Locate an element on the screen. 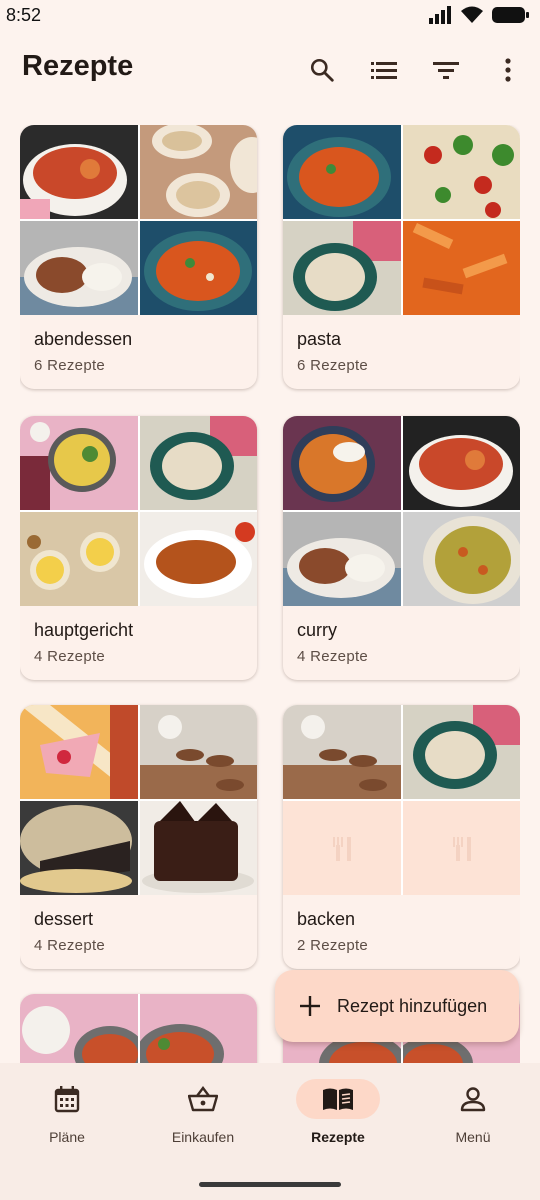 This screenshot has height=1200, width=540. nav-item-menue: Menü is located at coordinates (473, 1112).